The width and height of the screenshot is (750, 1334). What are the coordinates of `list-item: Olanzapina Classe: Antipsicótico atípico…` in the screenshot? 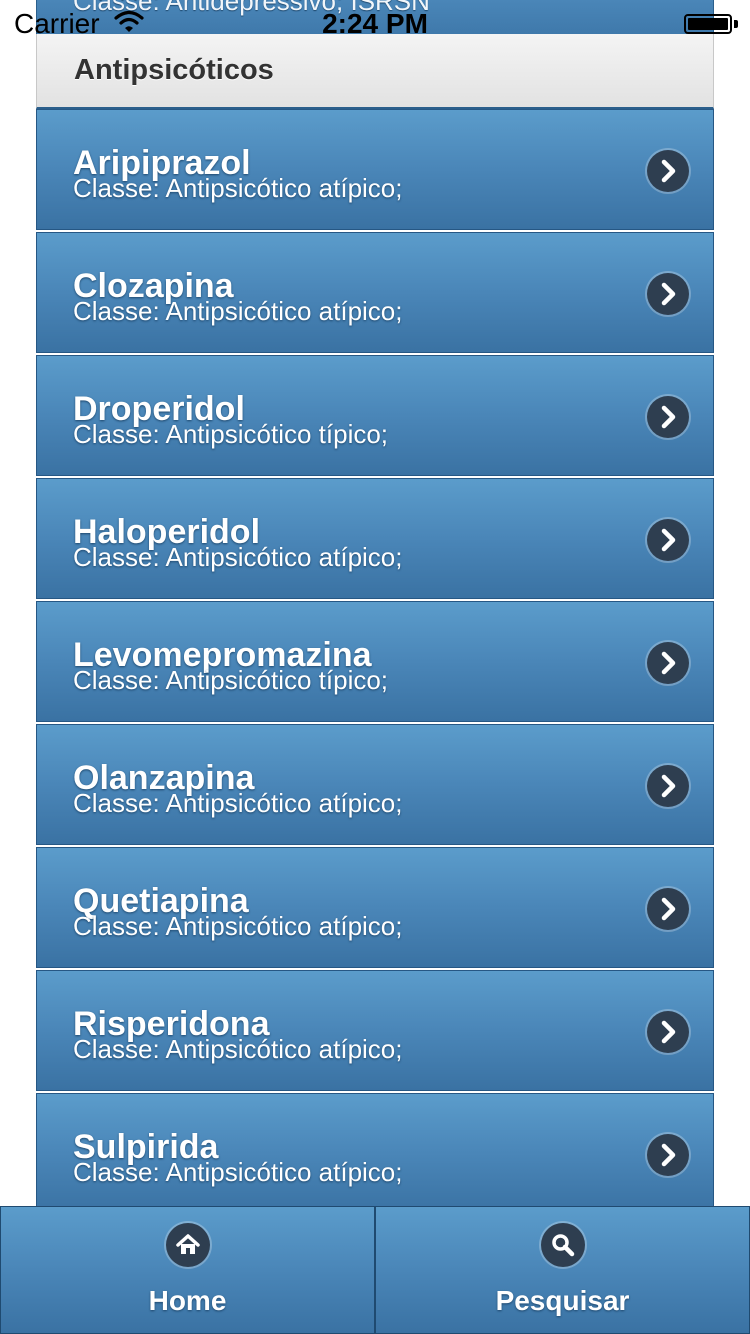 It's located at (375, 784).